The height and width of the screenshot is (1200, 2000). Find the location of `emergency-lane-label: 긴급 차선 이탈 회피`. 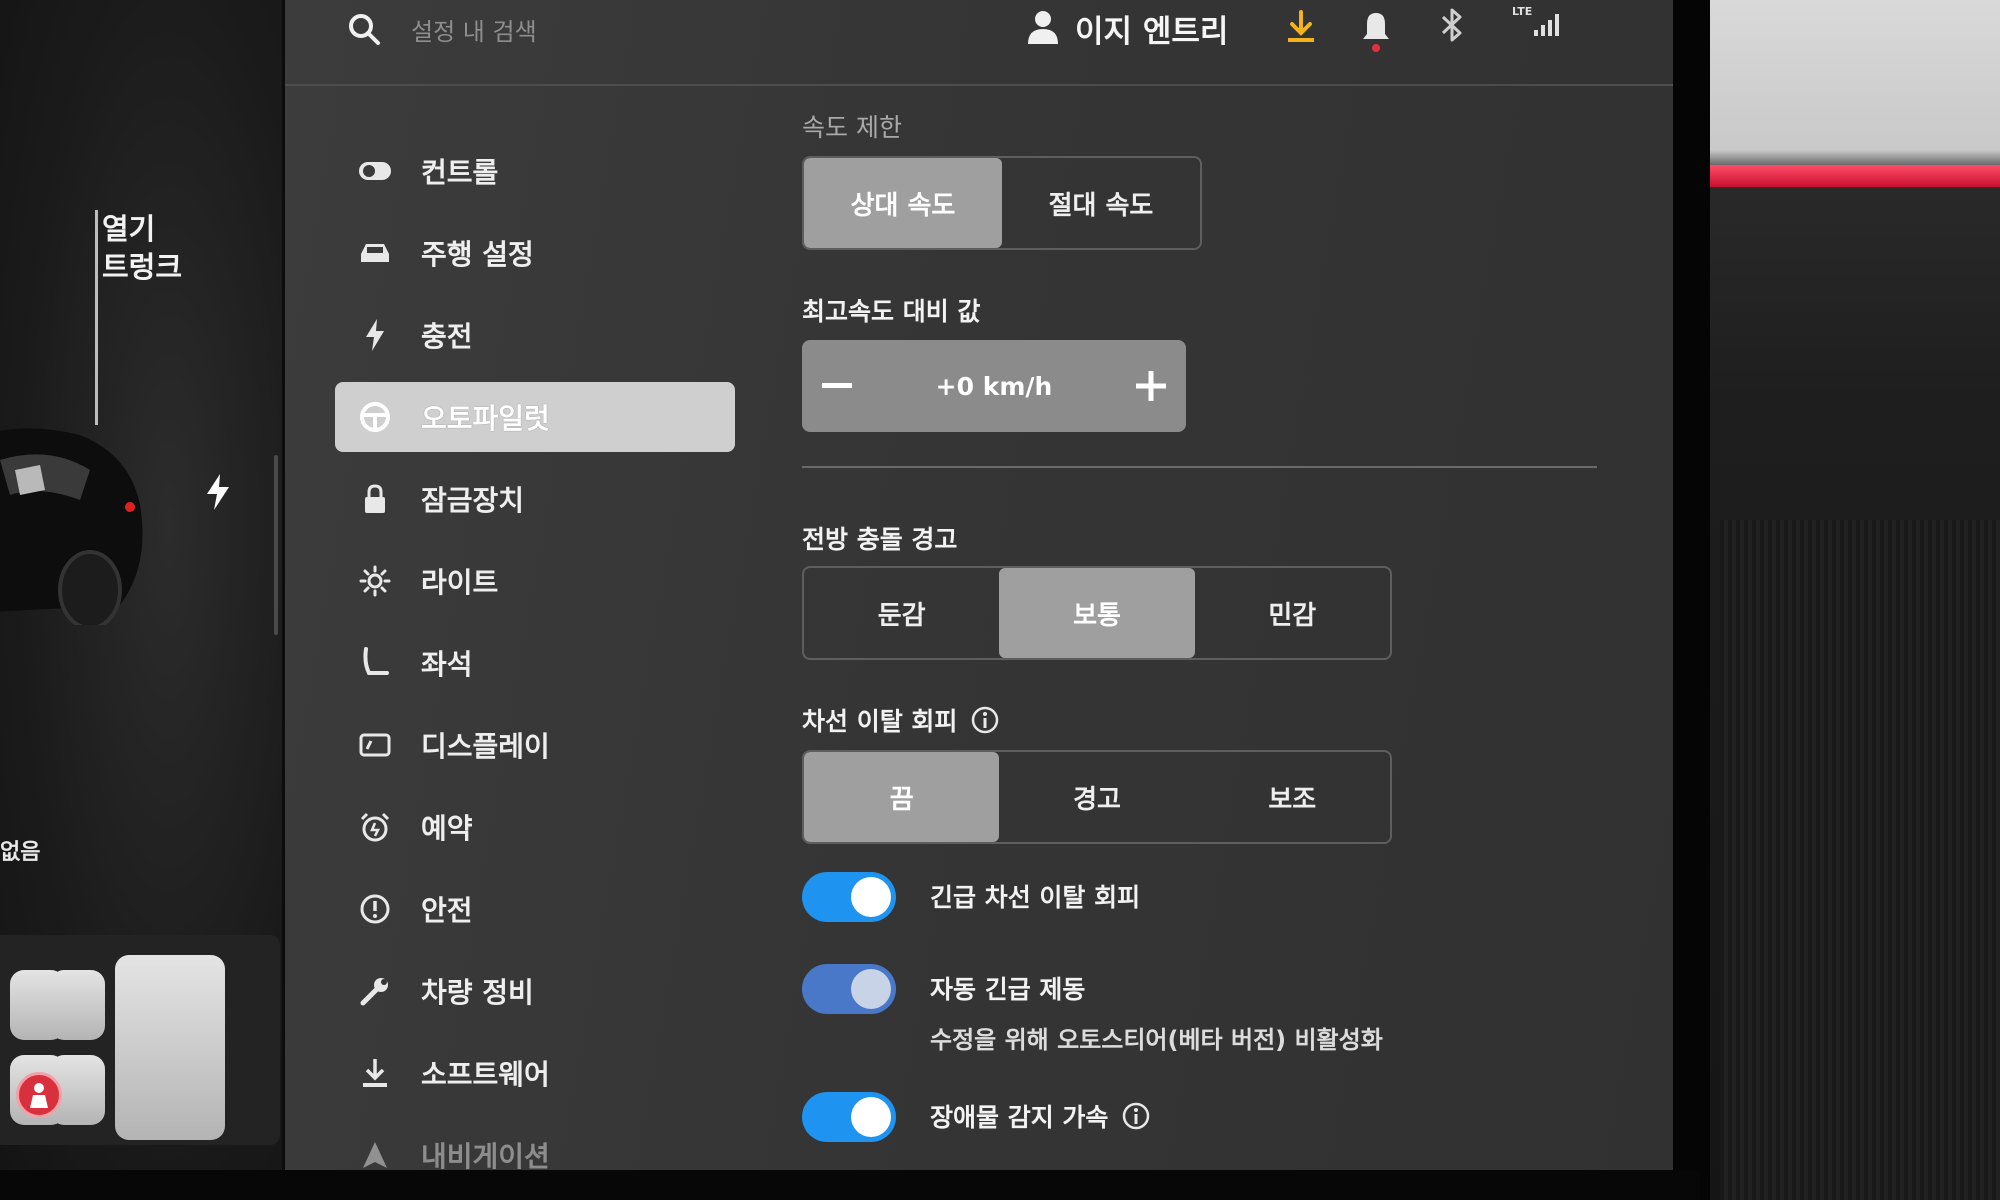

emergency-lane-label: 긴급 차선 이탈 회피 is located at coordinates (1035, 897).